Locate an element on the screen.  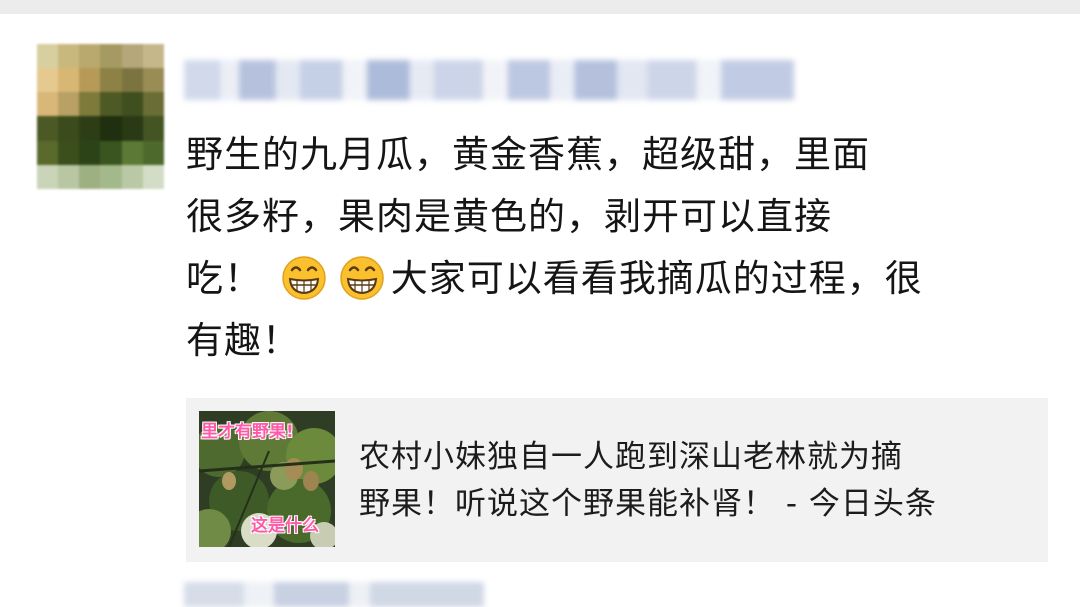
post-text-line-1: 野生的九月瓜，黄金香蕉，超级甜，里面 is located at coordinates (528, 154).